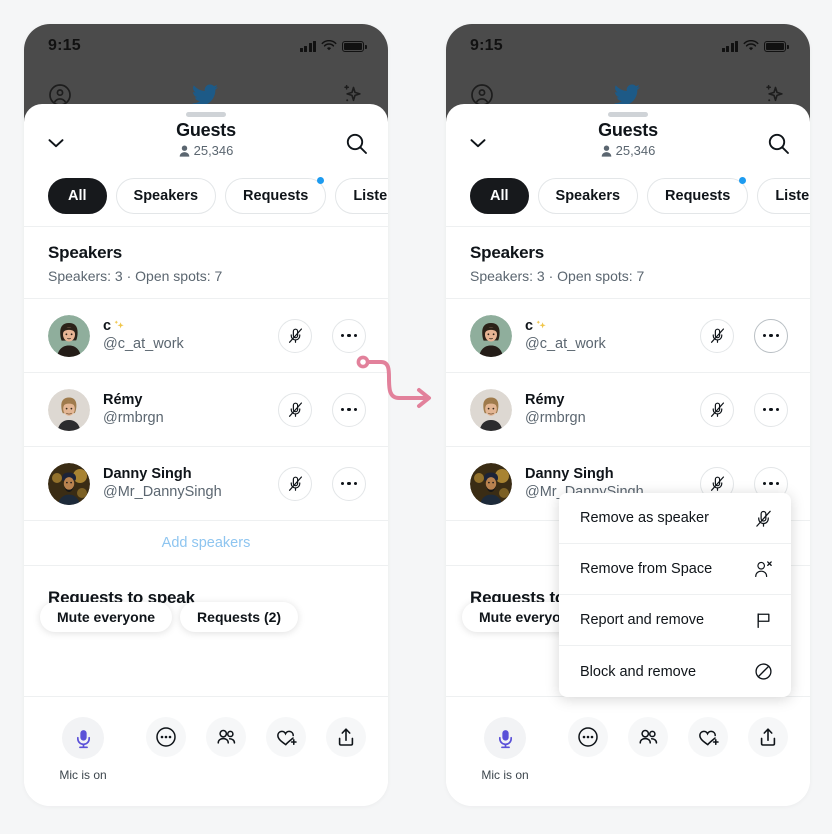 The width and height of the screenshot is (832, 834). What do you see at coordinates (180, 400) in the screenshot?
I see `speaker-name-line: Rémy` at bounding box center [180, 400].